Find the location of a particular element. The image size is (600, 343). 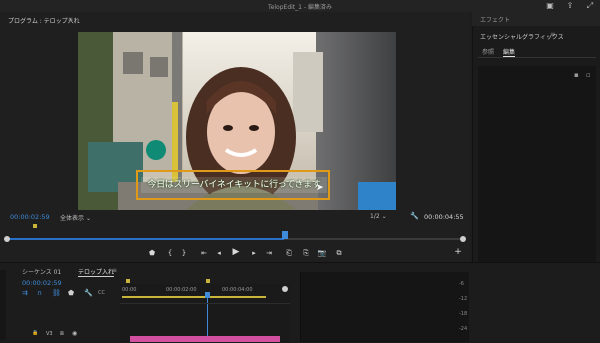

scrub-progress is located at coordinates (146, 239).